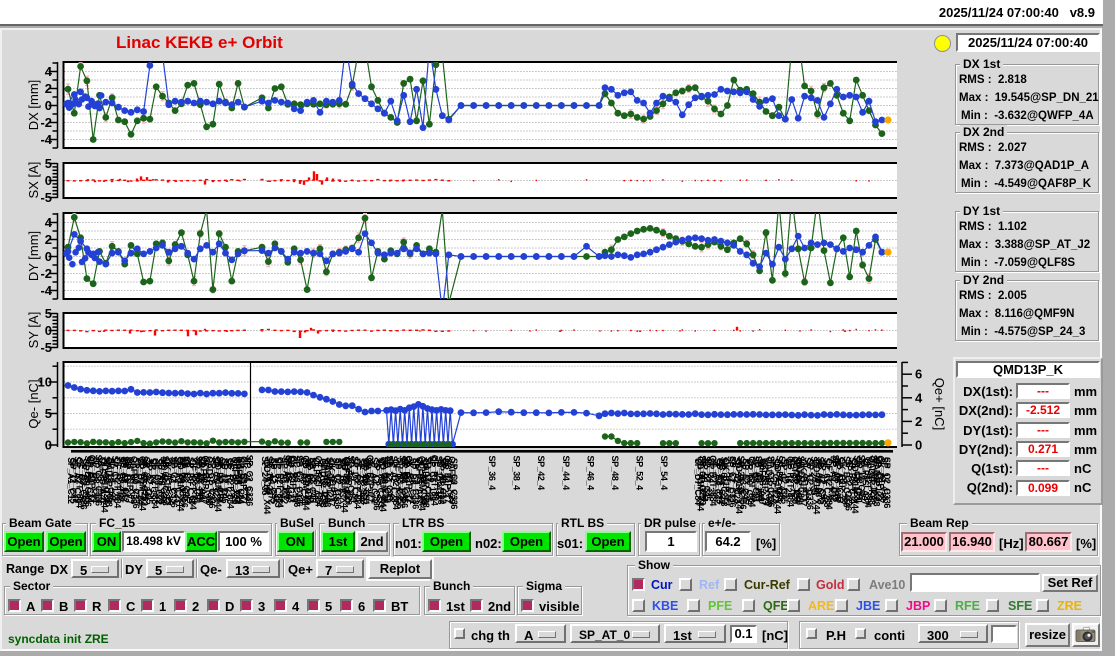 The image size is (1115, 656). Describe the element at coordinates (33, 180) in the screenshot. I see `svg-text: SX [A]` at that location.